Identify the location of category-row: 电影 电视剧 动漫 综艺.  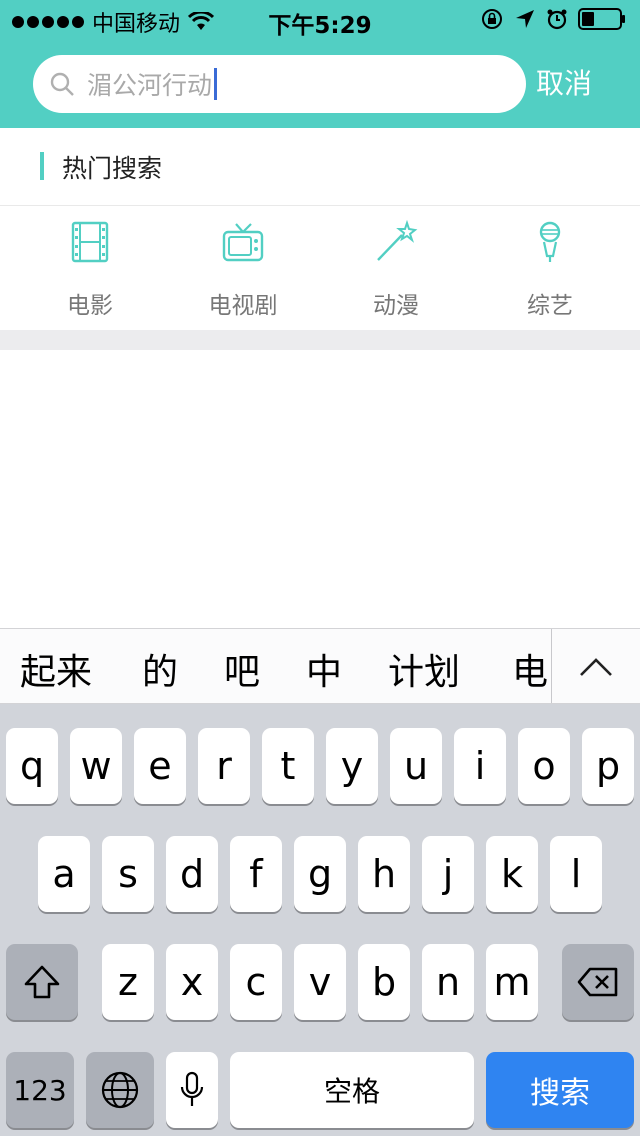
(320, 268).